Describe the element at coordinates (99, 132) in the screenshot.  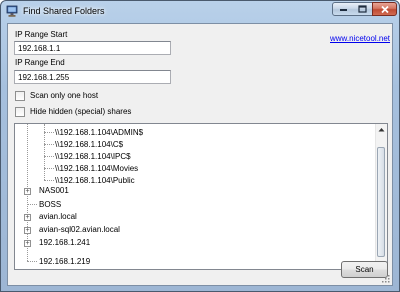
I see `tree-item-admin-share: \\192.168.1.104\ADMIN$` at that location.